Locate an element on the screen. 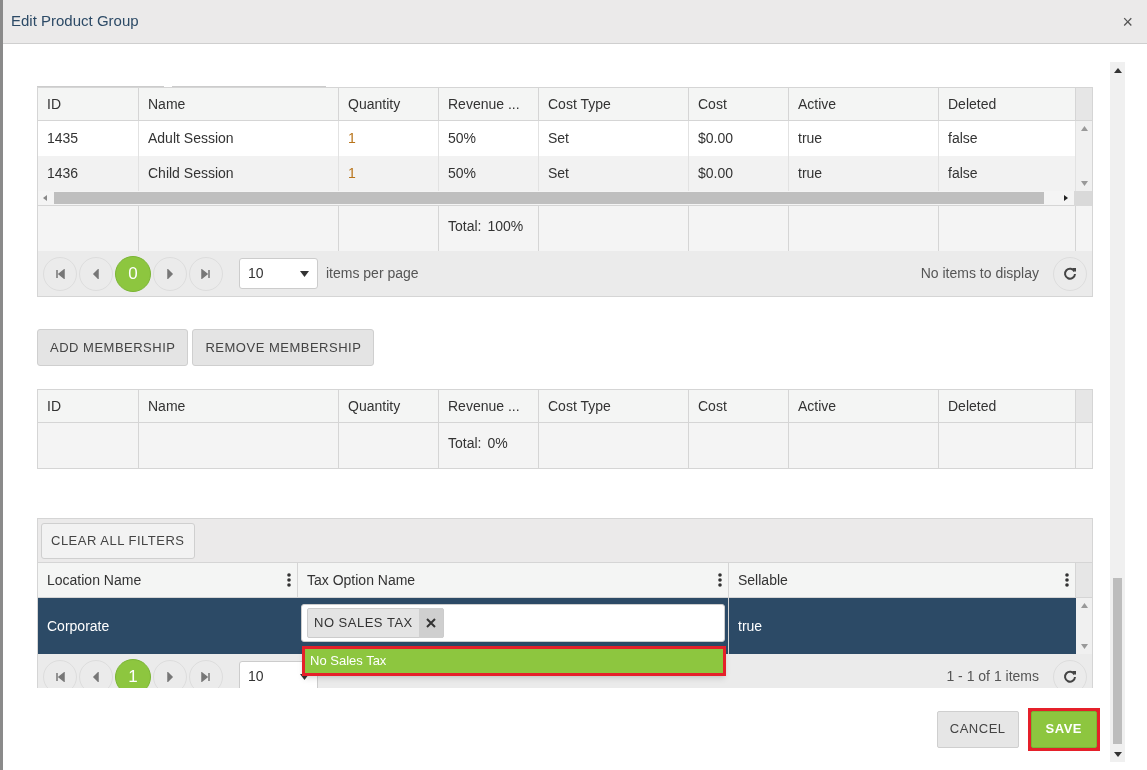 The width and height of the screenshot is (1147, 770). column-header: Sellable is located at coordinates (763, 580).